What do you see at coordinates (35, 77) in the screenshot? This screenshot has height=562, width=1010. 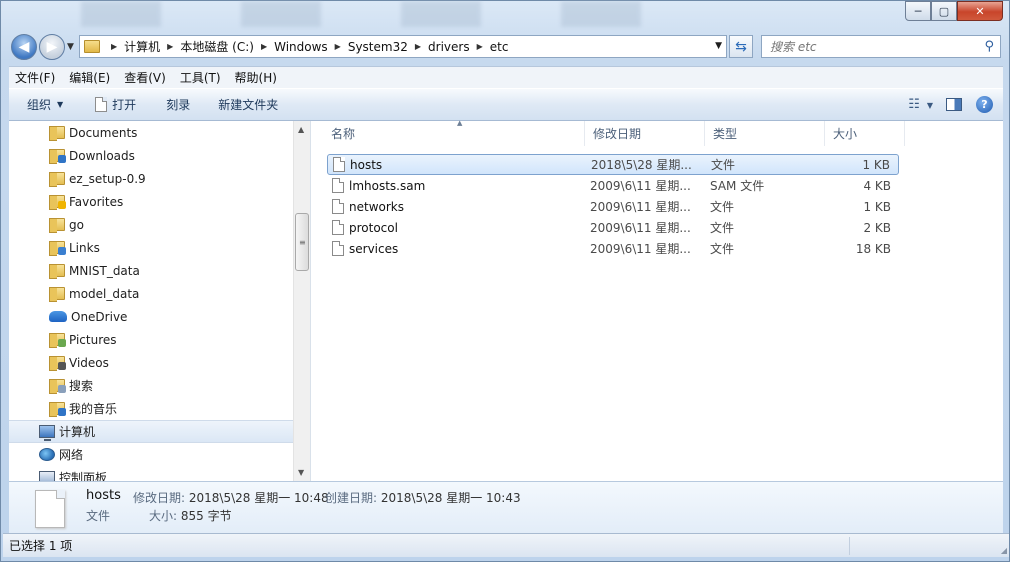 I see `menu-file: 文件(F)` at bounding box center [35, 77].